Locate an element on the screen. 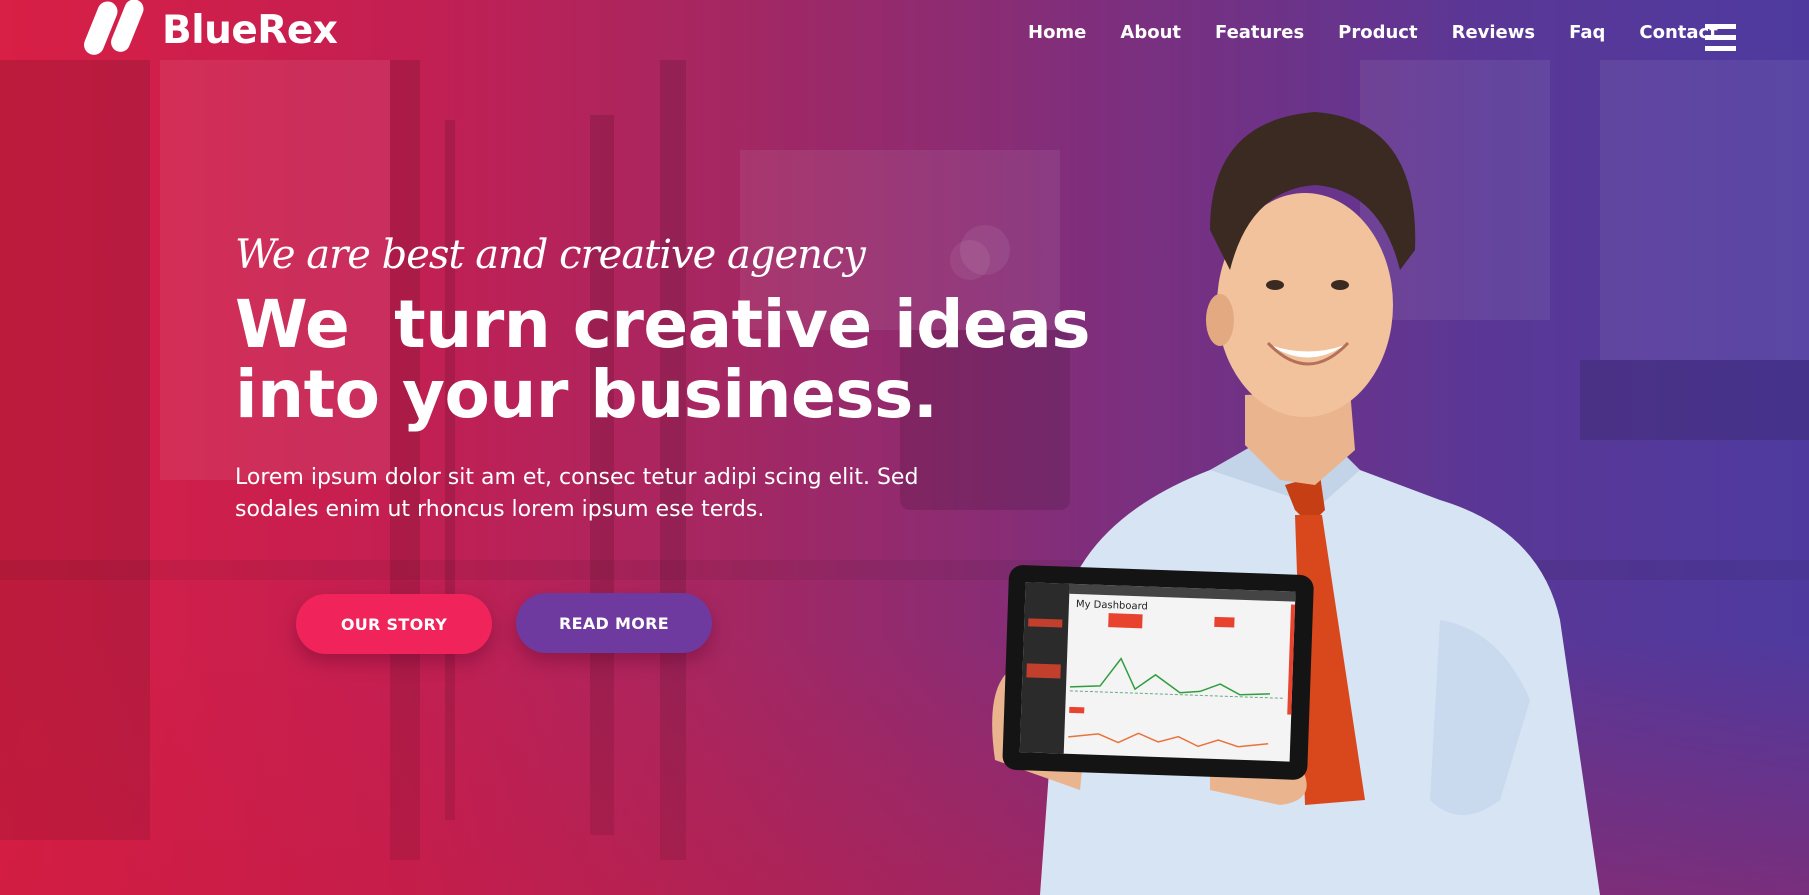  nav-item-product: Product is located at coordinates (1377, 32).